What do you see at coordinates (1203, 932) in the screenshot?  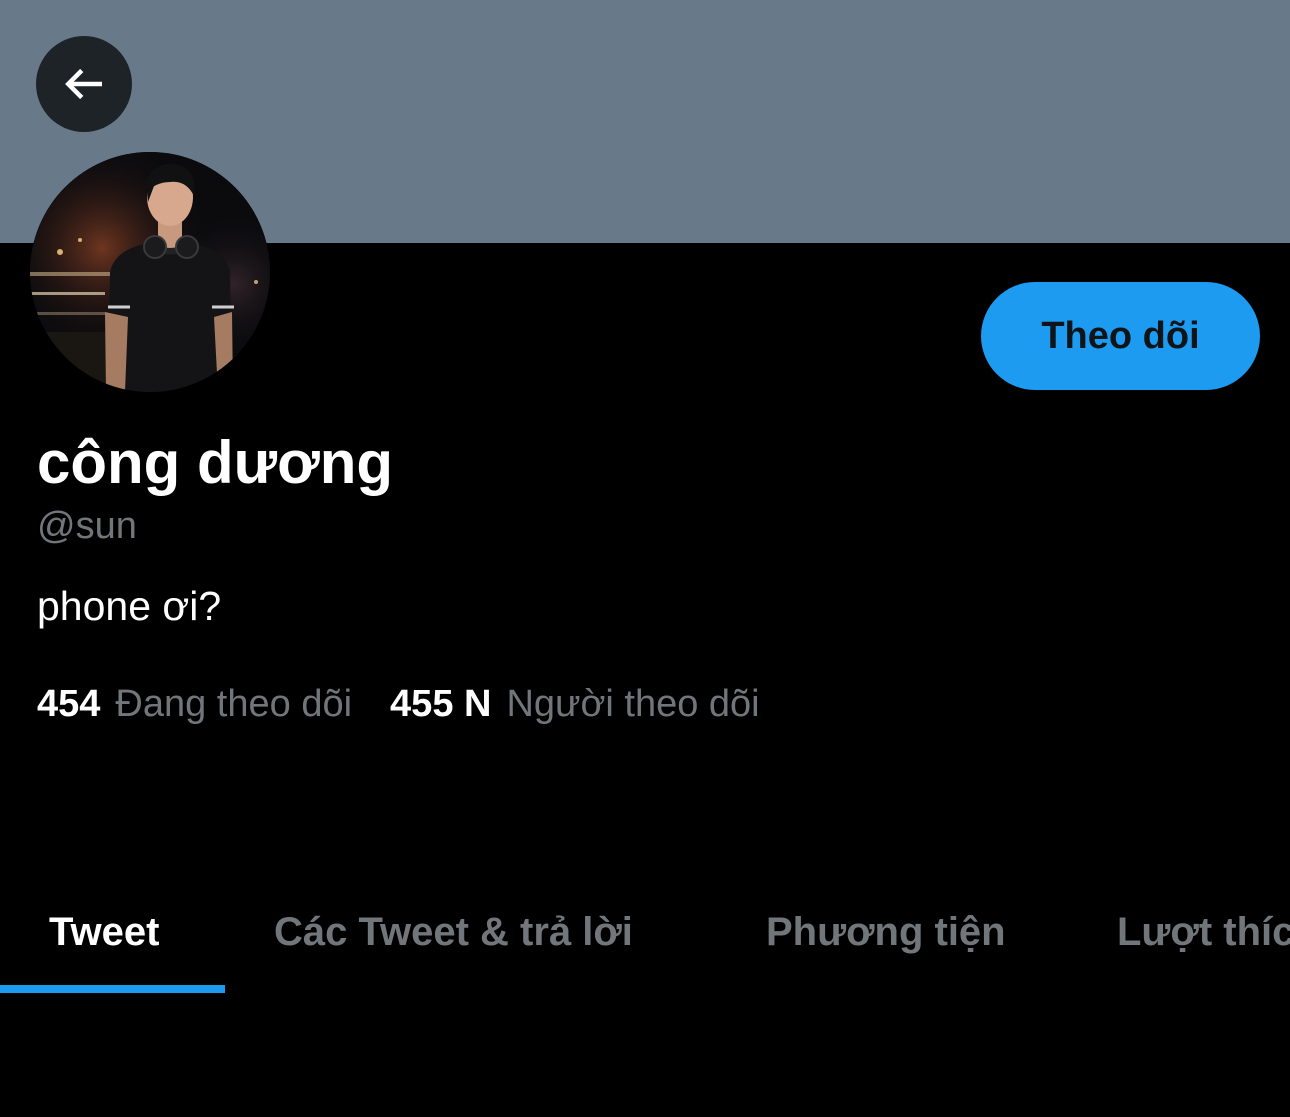 I see `tab-likes: Lượt thích` at bounding box center [1203, 932].